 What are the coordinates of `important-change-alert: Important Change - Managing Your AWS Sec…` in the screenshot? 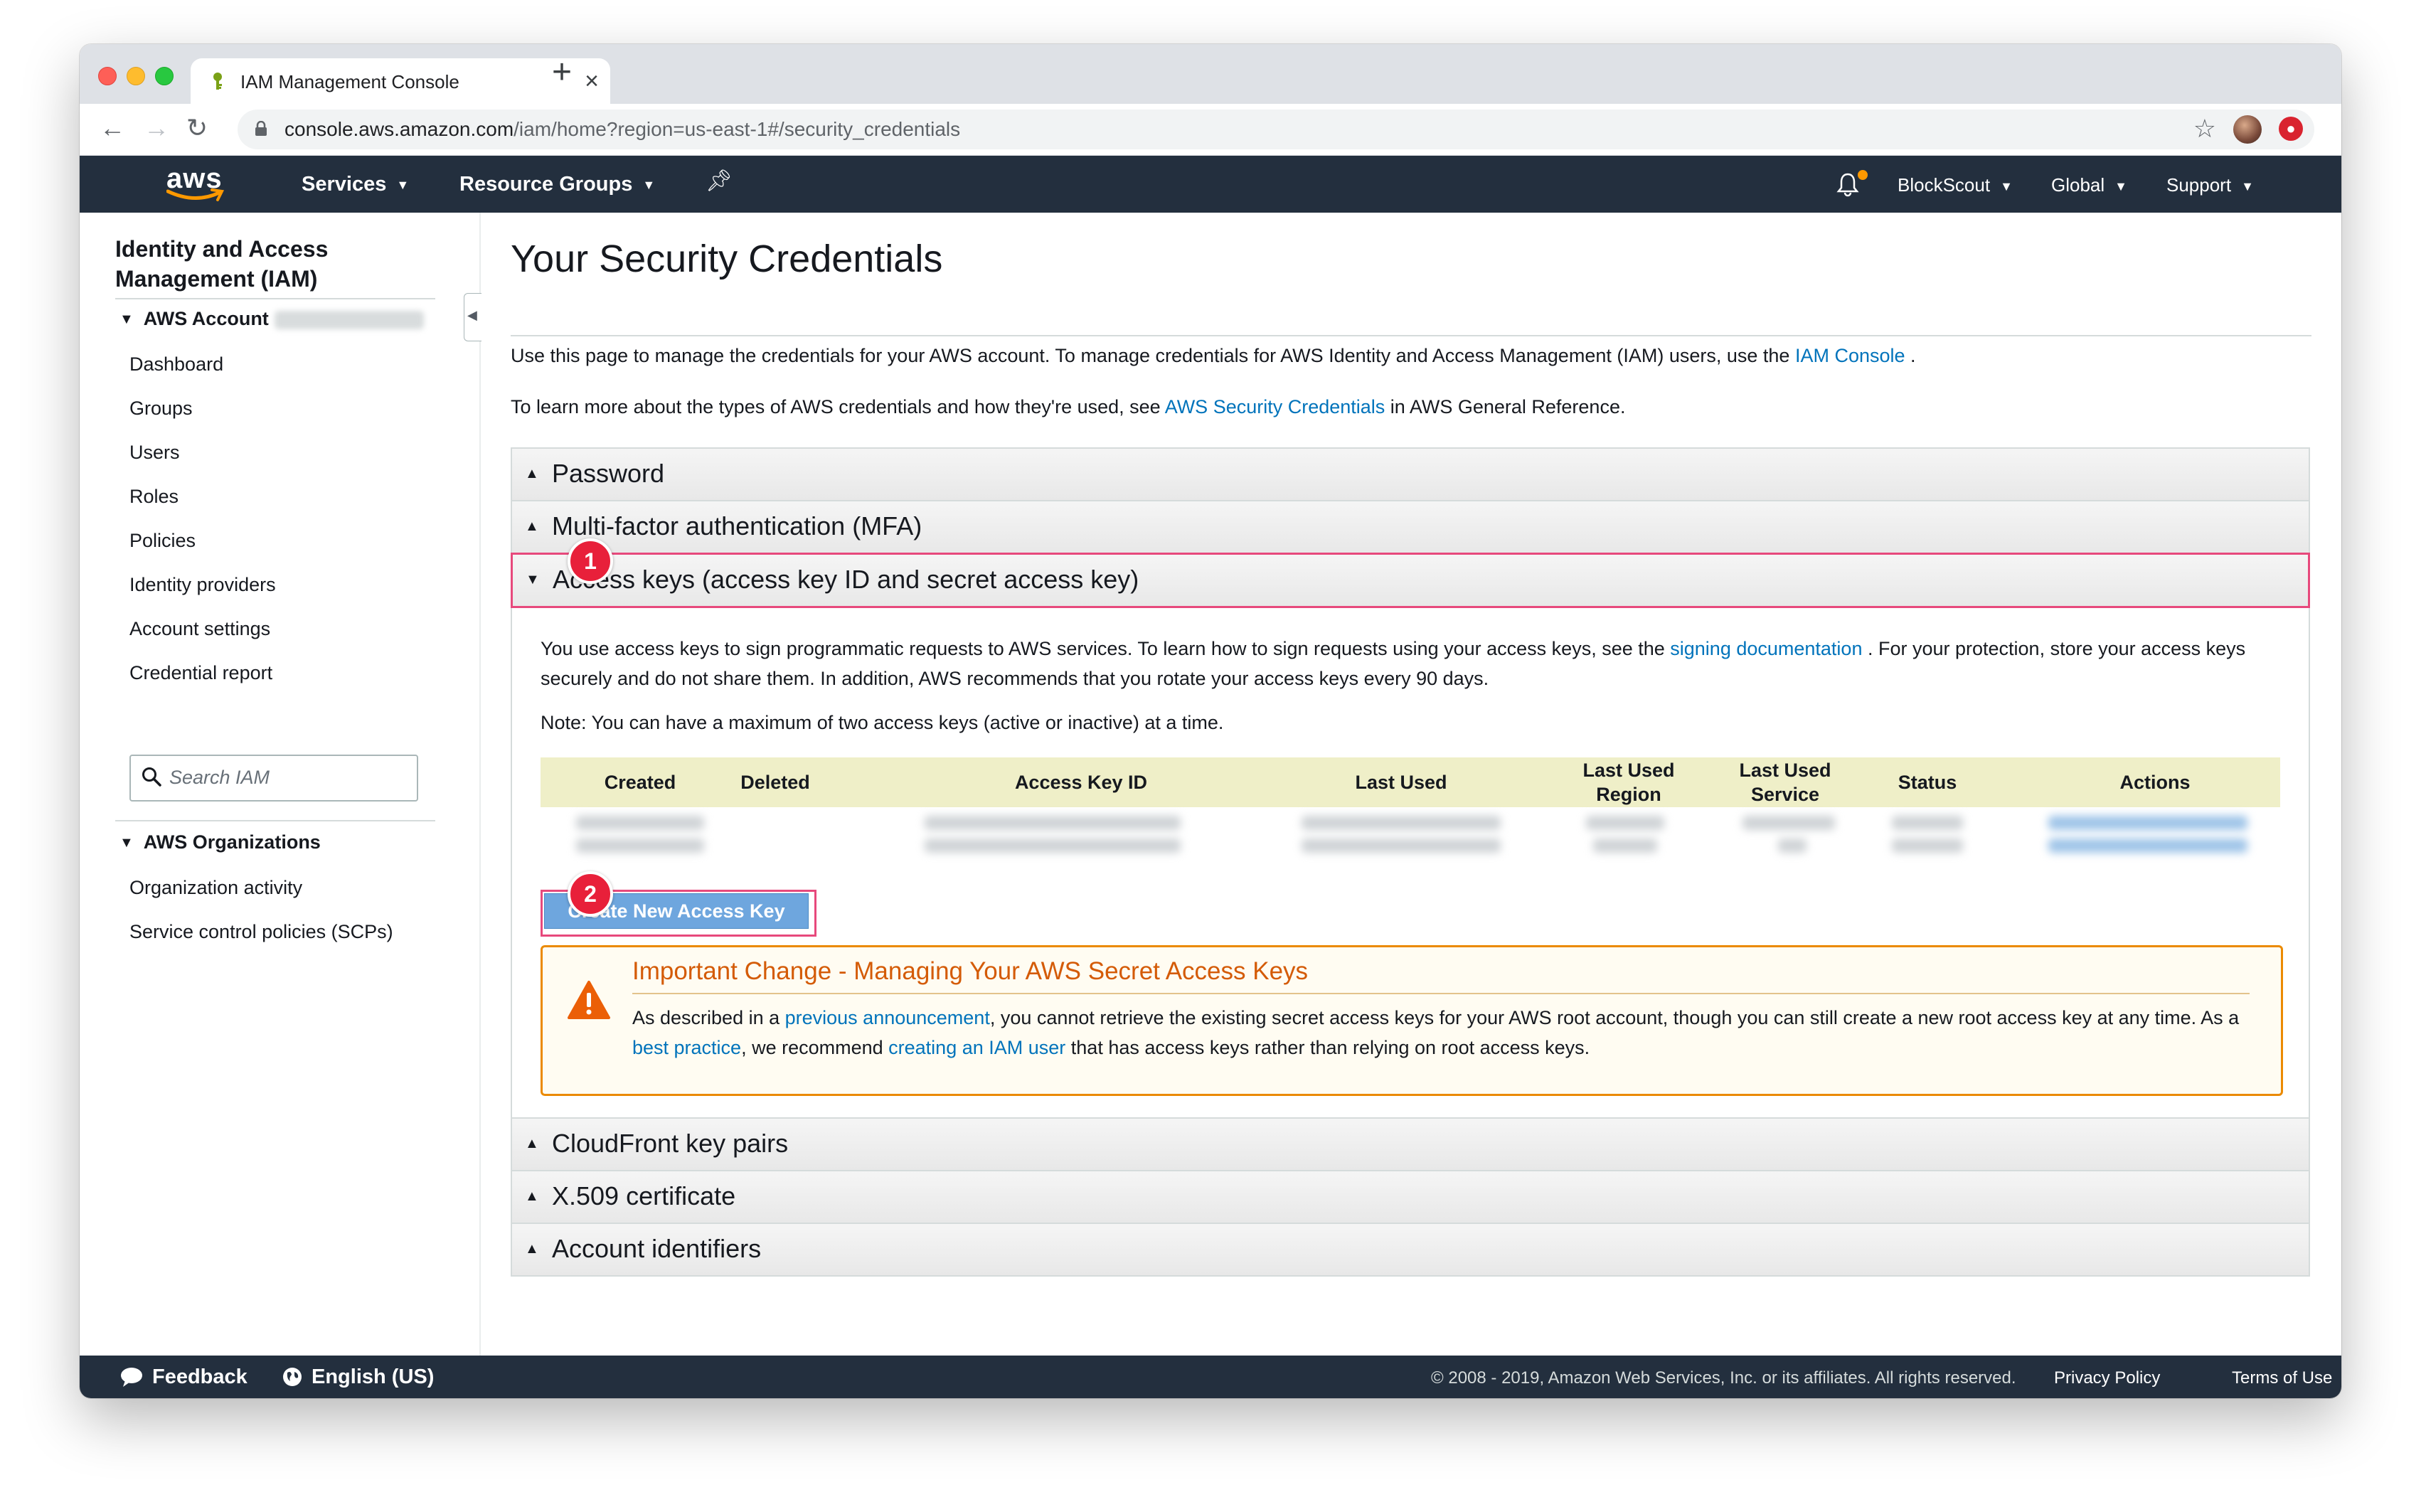 It's located at (1412, 1020).